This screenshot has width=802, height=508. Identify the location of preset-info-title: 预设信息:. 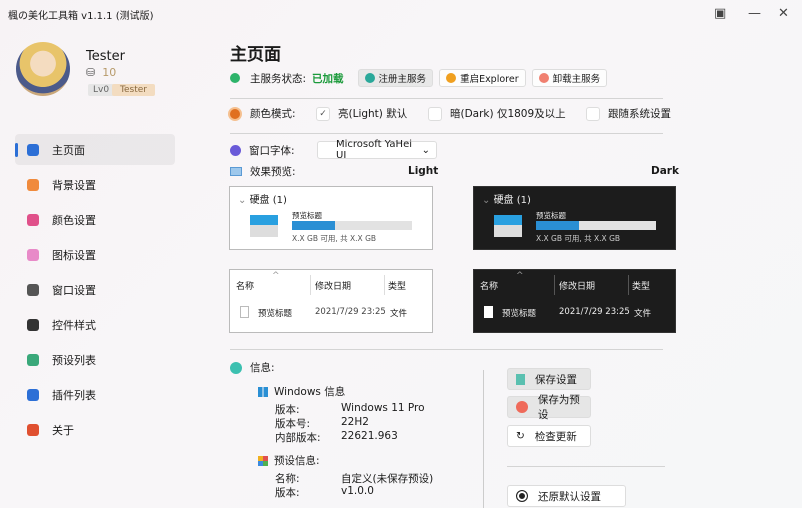
(297, 461).